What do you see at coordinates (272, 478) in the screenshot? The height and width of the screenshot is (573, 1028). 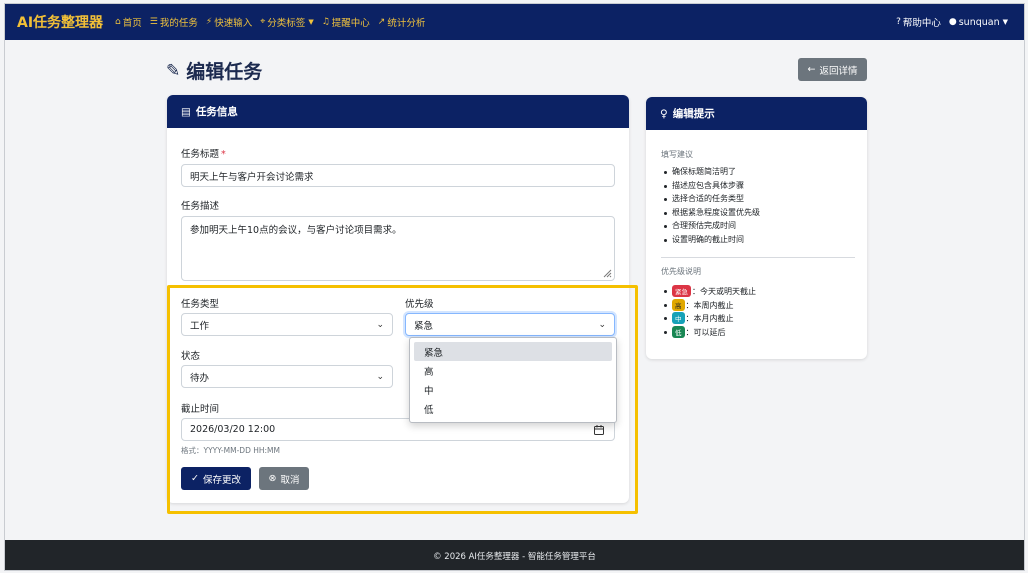 I see `x-circle-icon: ⊗` at bounding box center [272, 478].